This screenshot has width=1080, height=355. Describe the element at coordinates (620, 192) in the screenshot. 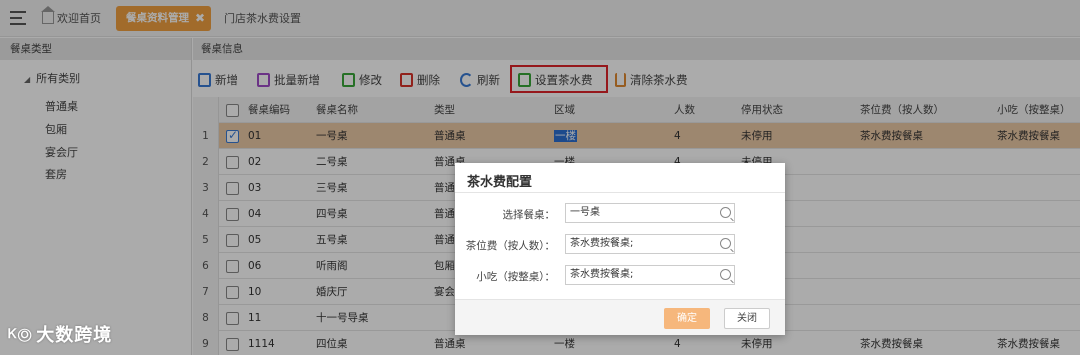

I see `dialog-divider` at that location.